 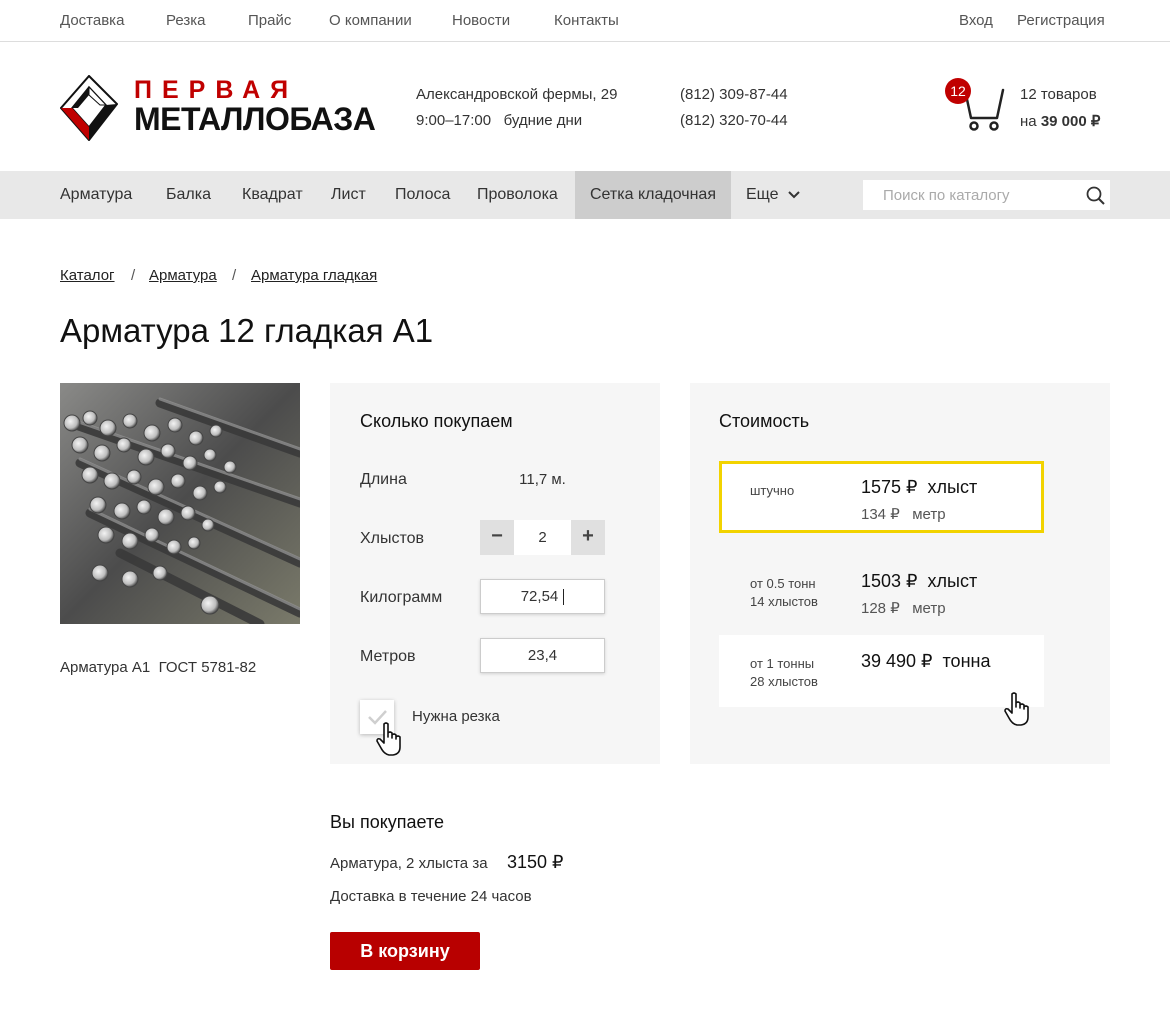 What do you see at coordinates (436, 421) in the screenshot?
I see `quantity-title: Сколько покупаем` at bounding box center [436, 421].